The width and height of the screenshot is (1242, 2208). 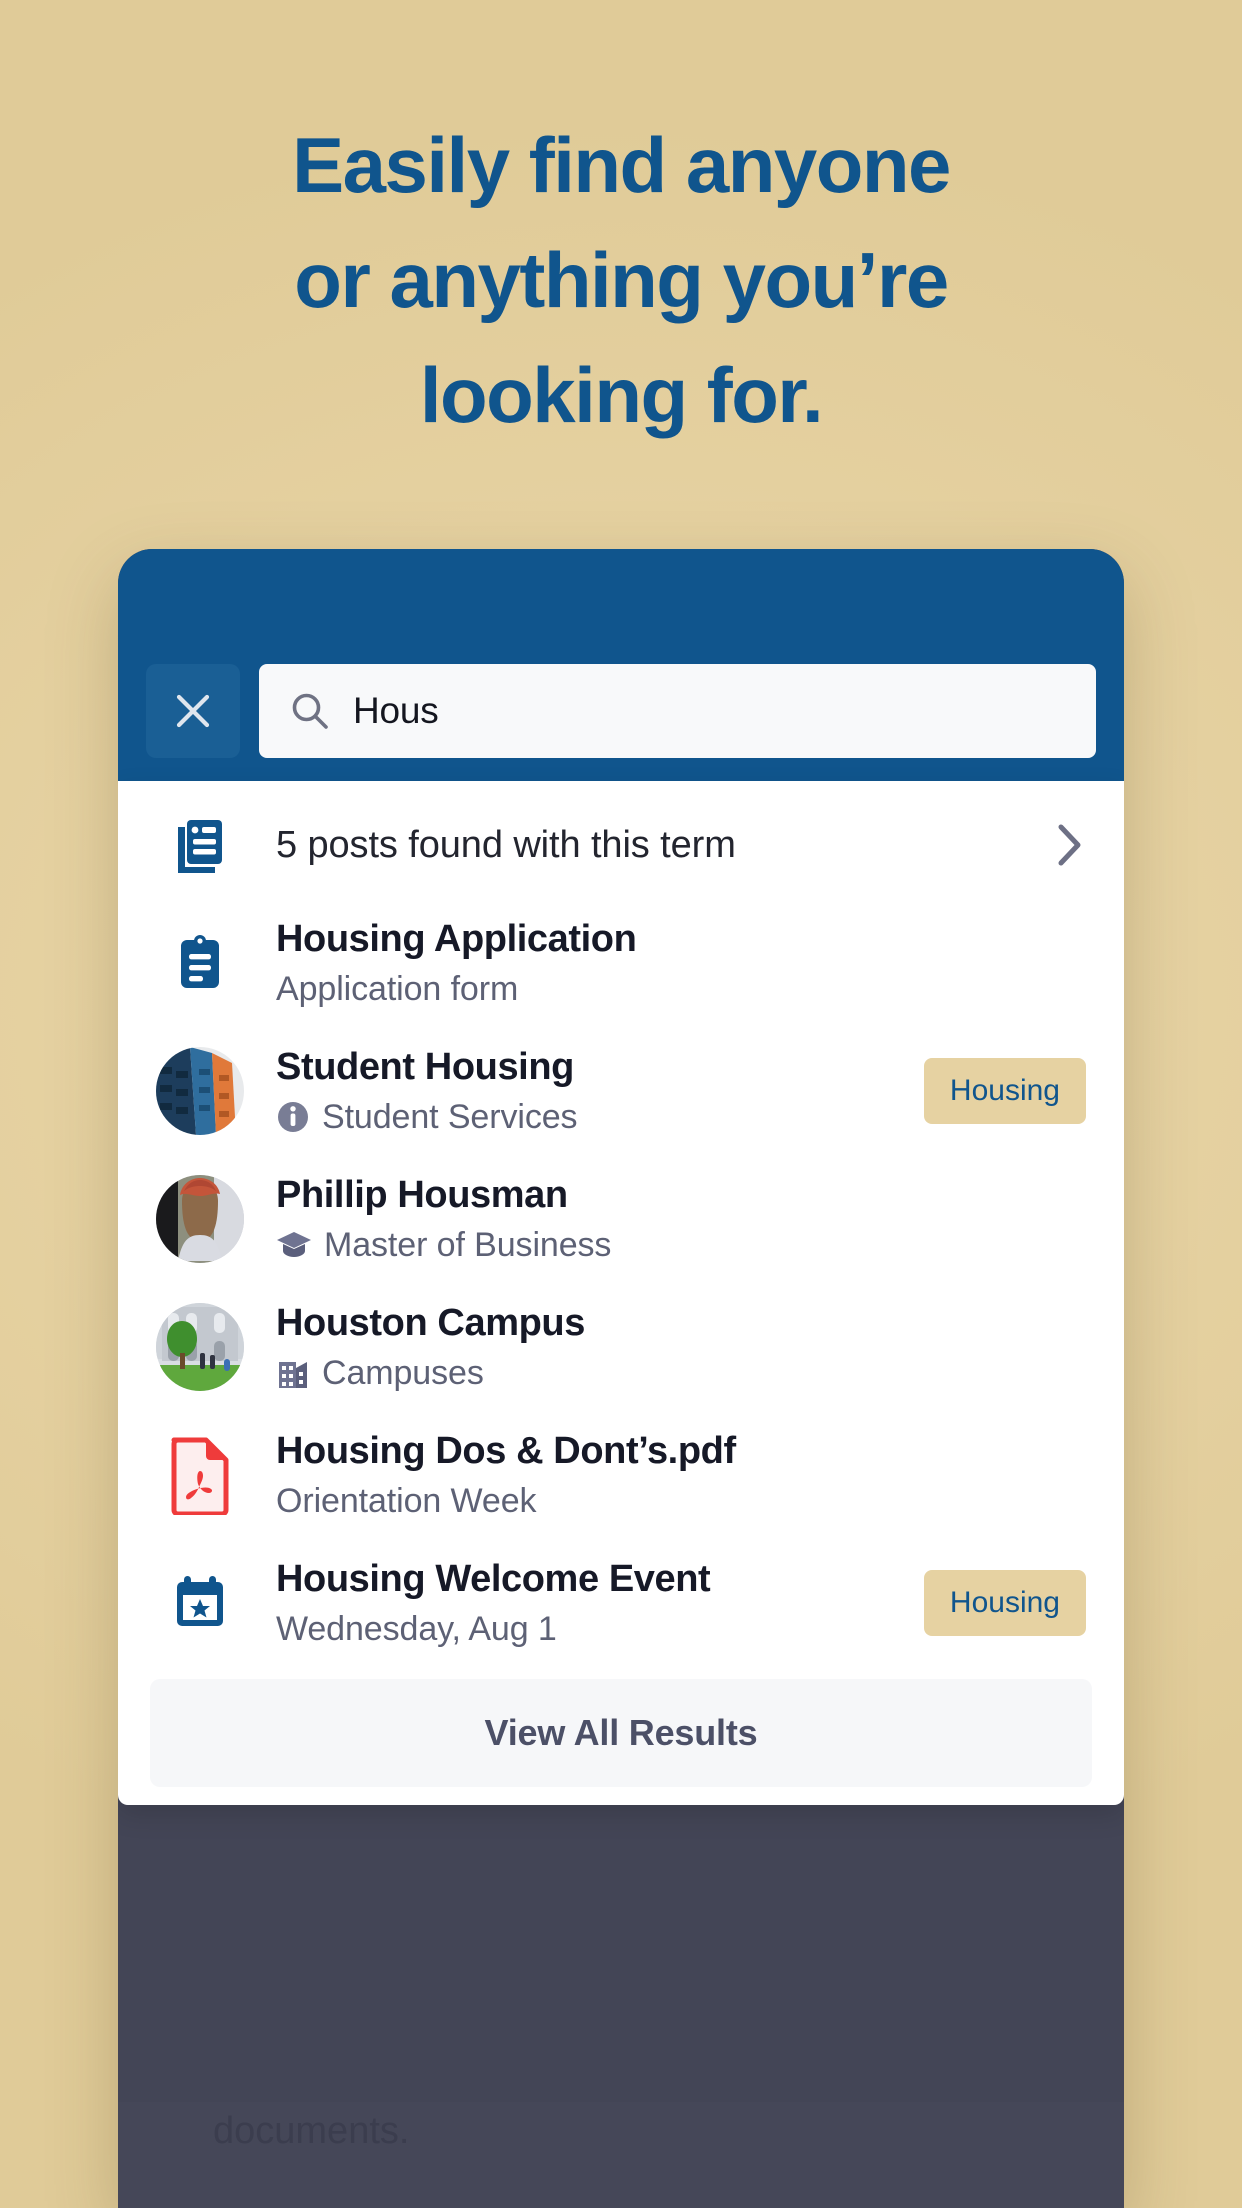 What do you see at coordinates (293, 1375) in the screenshot?
I see `building-icon` at bounding box center [293, 1375].